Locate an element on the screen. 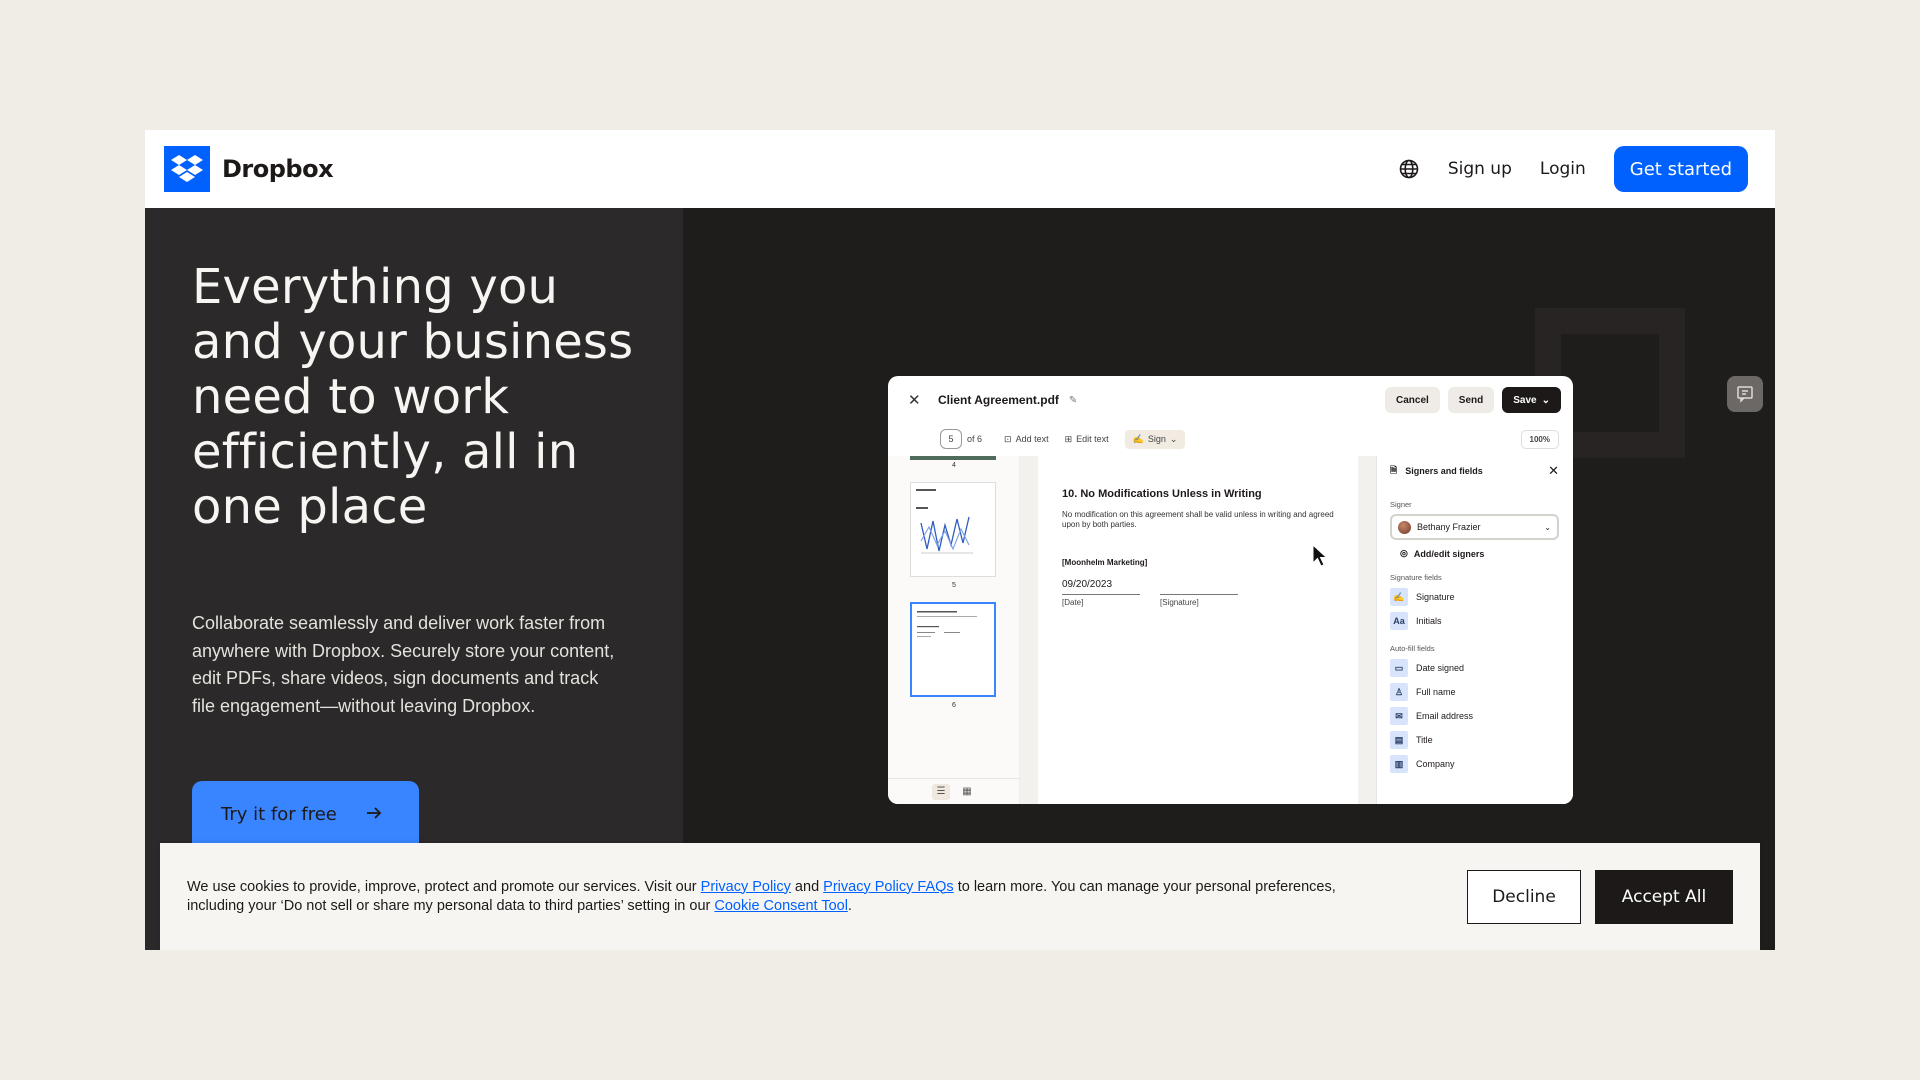 The height and width of the screenshot is (1080, 1920). panel-title: Signers and fields is located at coordinates (1444, 471).